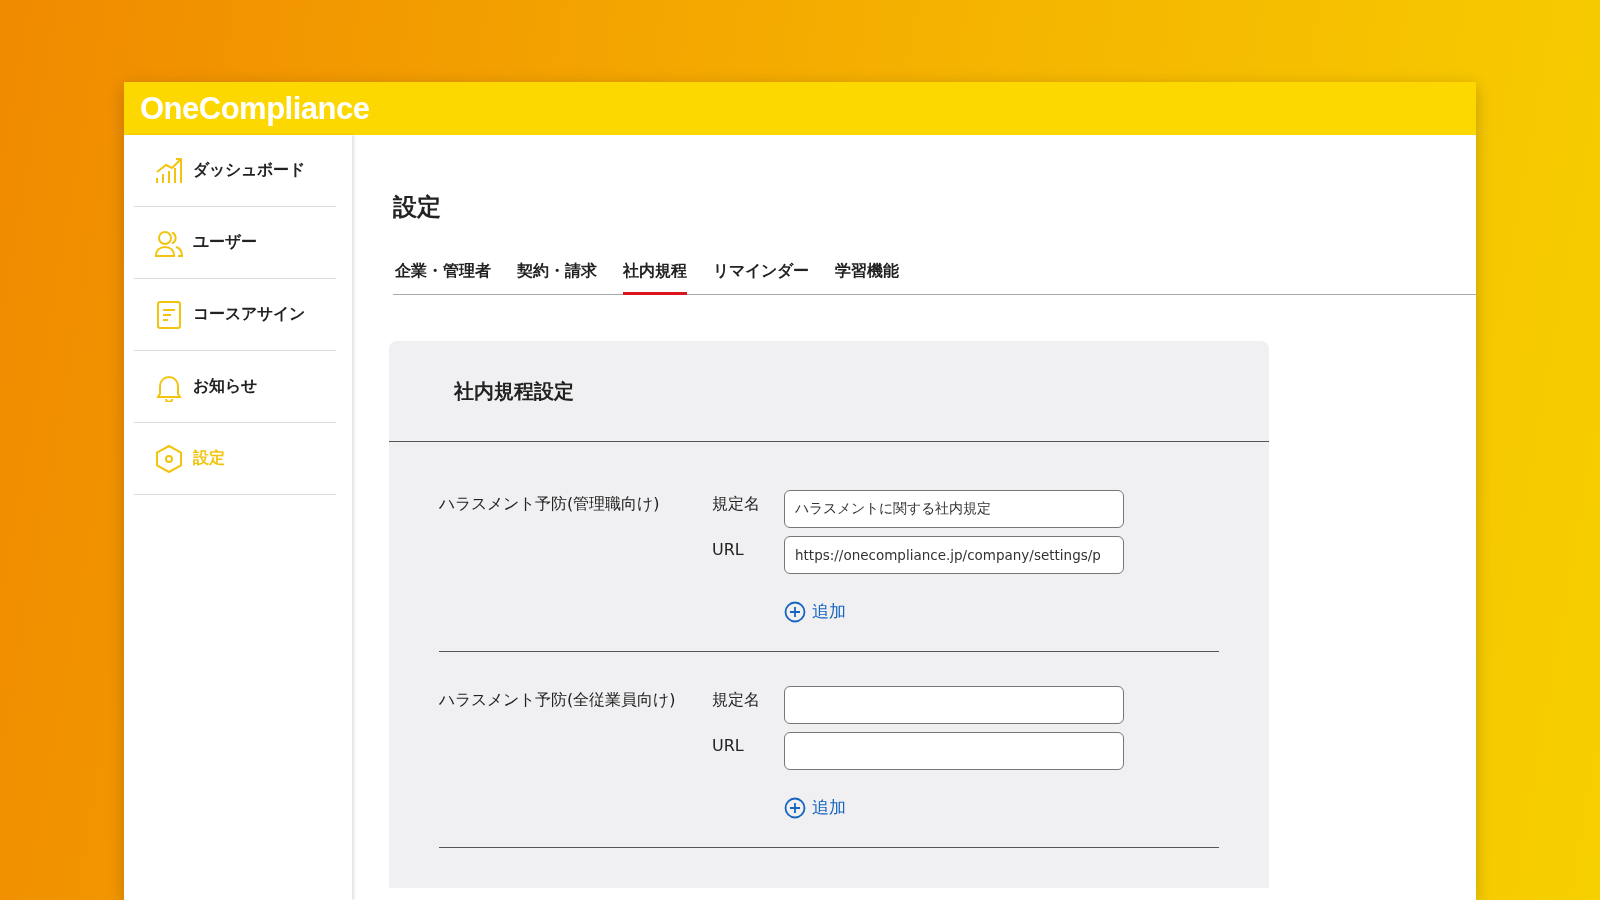  Describe the element at coordinates (954, 555) in the screenshot. I see `input-field: https://onecompliance.jp/company/settings/p` at that location.